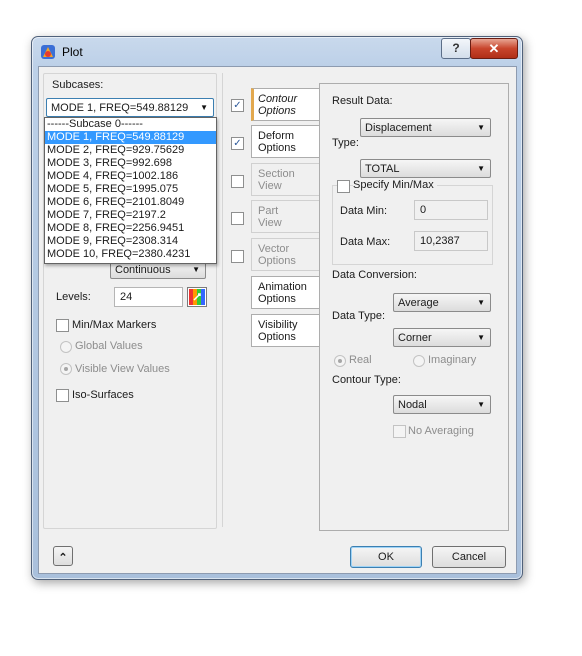 This screenshot has height=656, width=582. I want to click on color-scale-icon, so click(197, 297).